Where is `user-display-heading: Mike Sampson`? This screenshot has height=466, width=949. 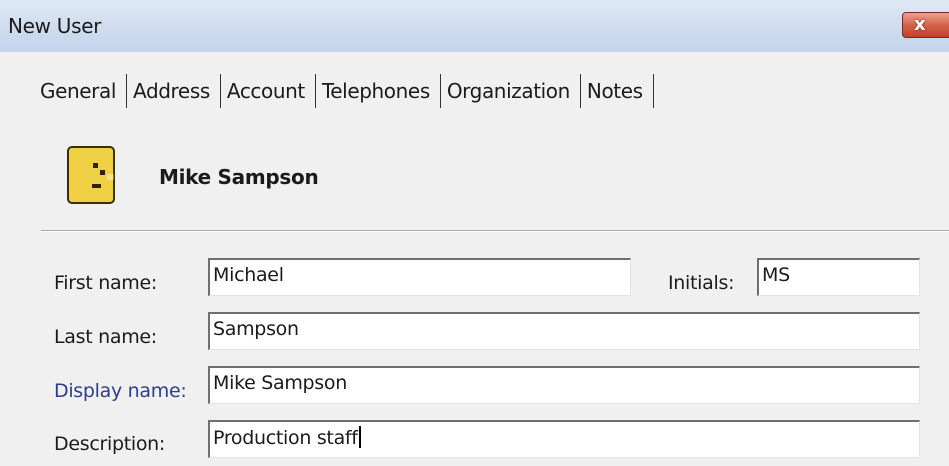 user-display-heading: Mike Sampson is located at coordinates (239, 177).